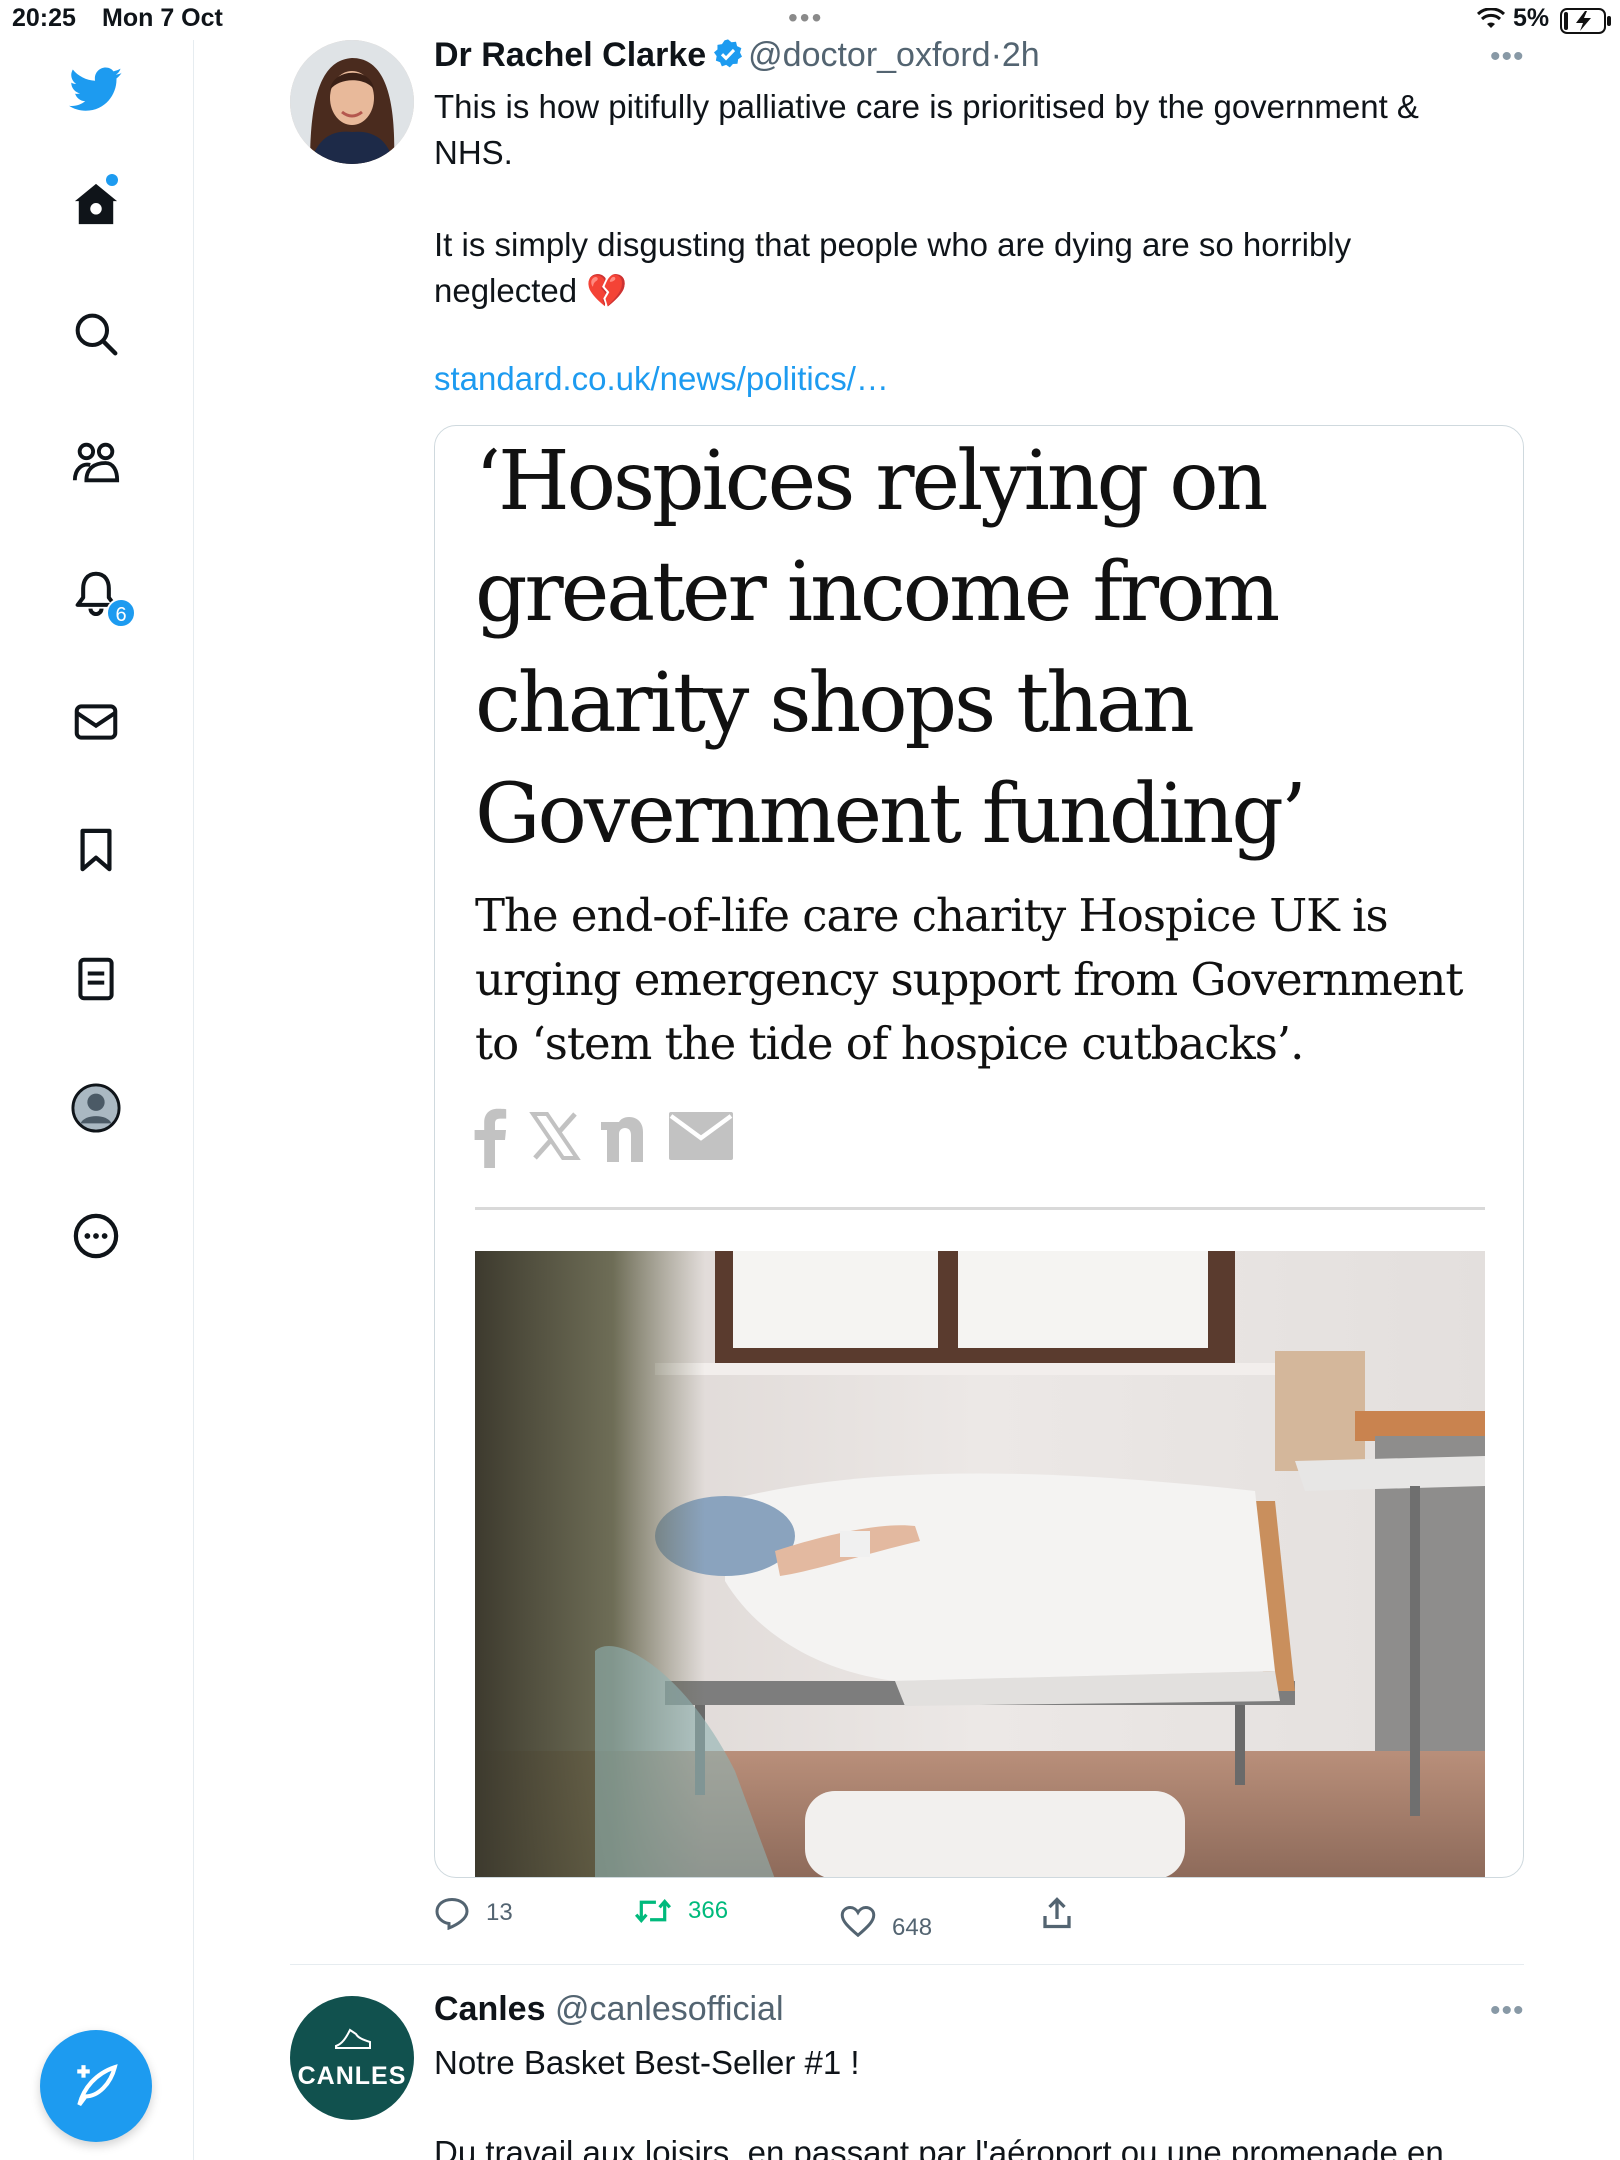 This screenshot has height=2160, width=1620. Describe the element at coordinates (44, 18) in the screenshot. I see `status-time: 20:25` at that location.